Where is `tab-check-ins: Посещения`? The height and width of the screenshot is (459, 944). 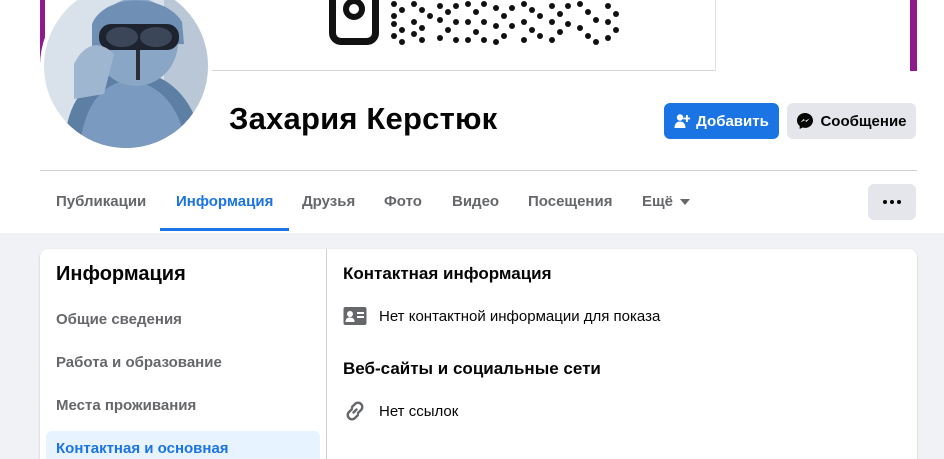
tab-check-ins: Посещения is located at coordinates (570, 202).